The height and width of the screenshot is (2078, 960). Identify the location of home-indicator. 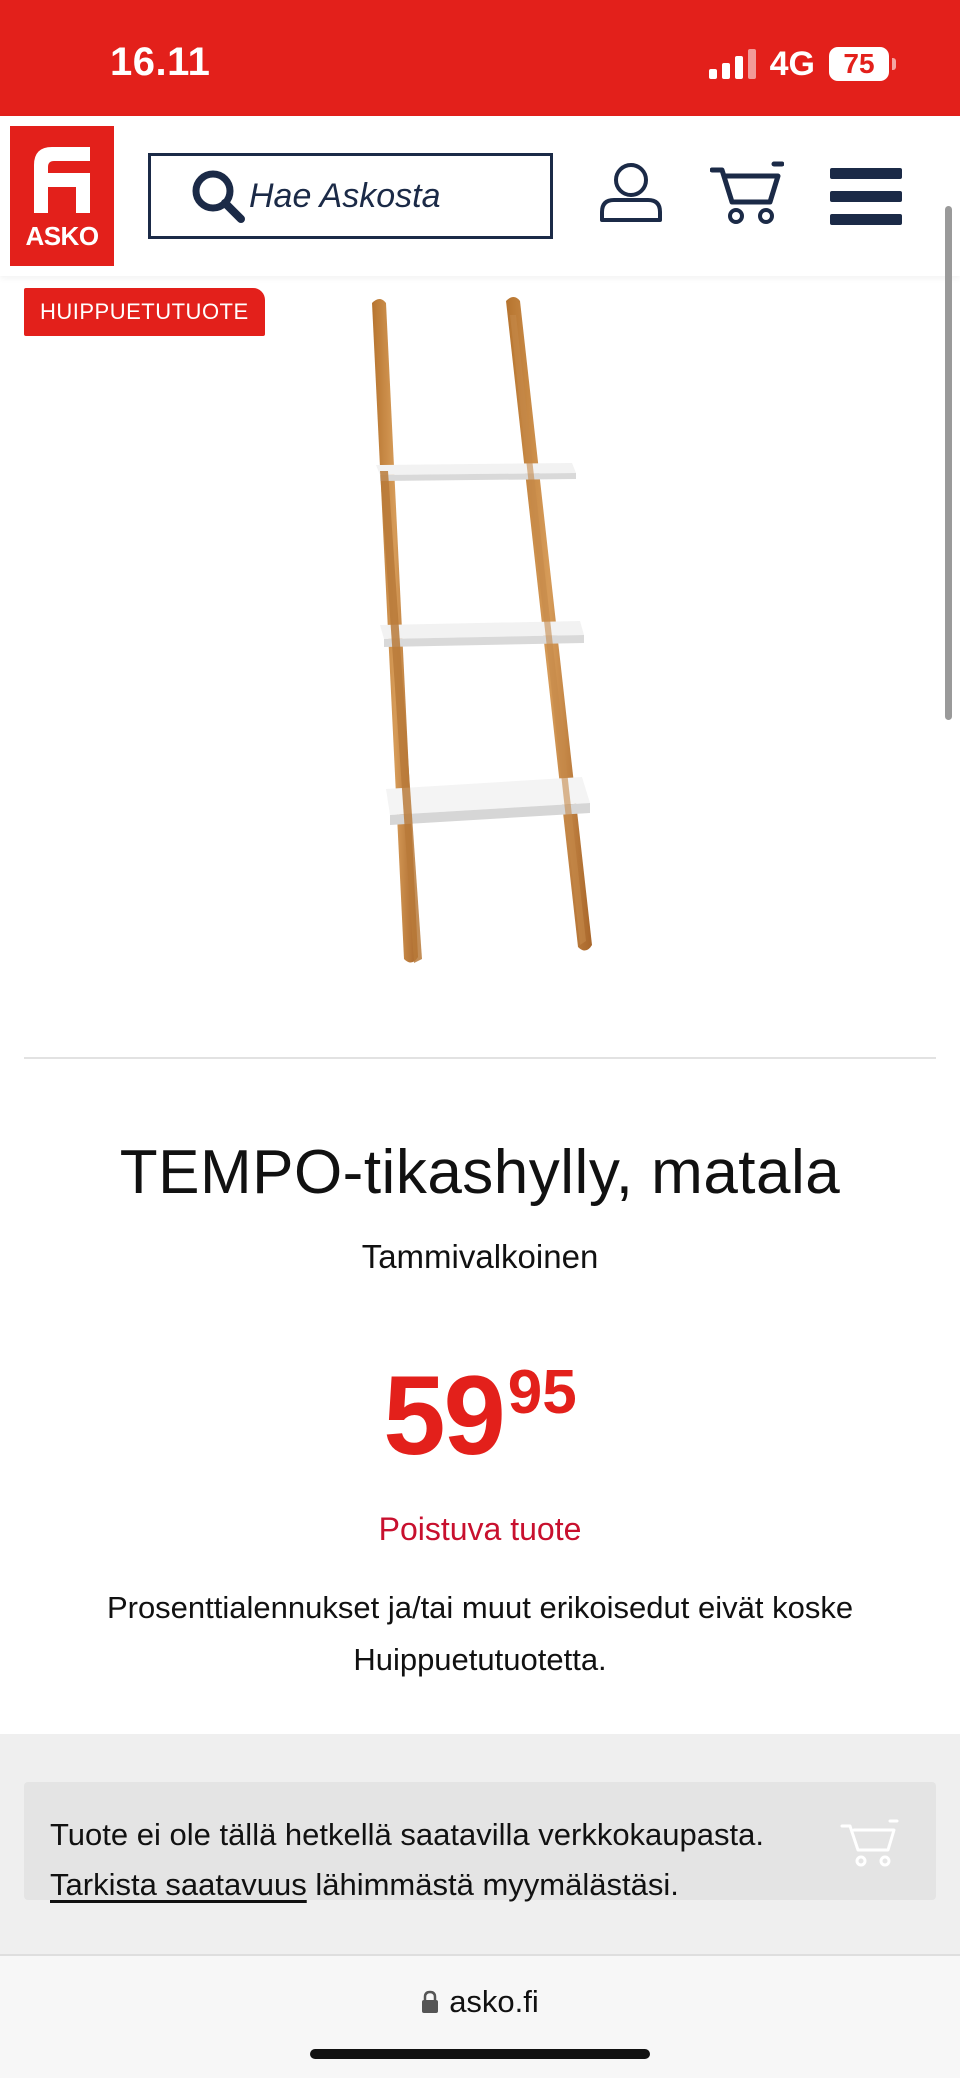
(480, 2054).